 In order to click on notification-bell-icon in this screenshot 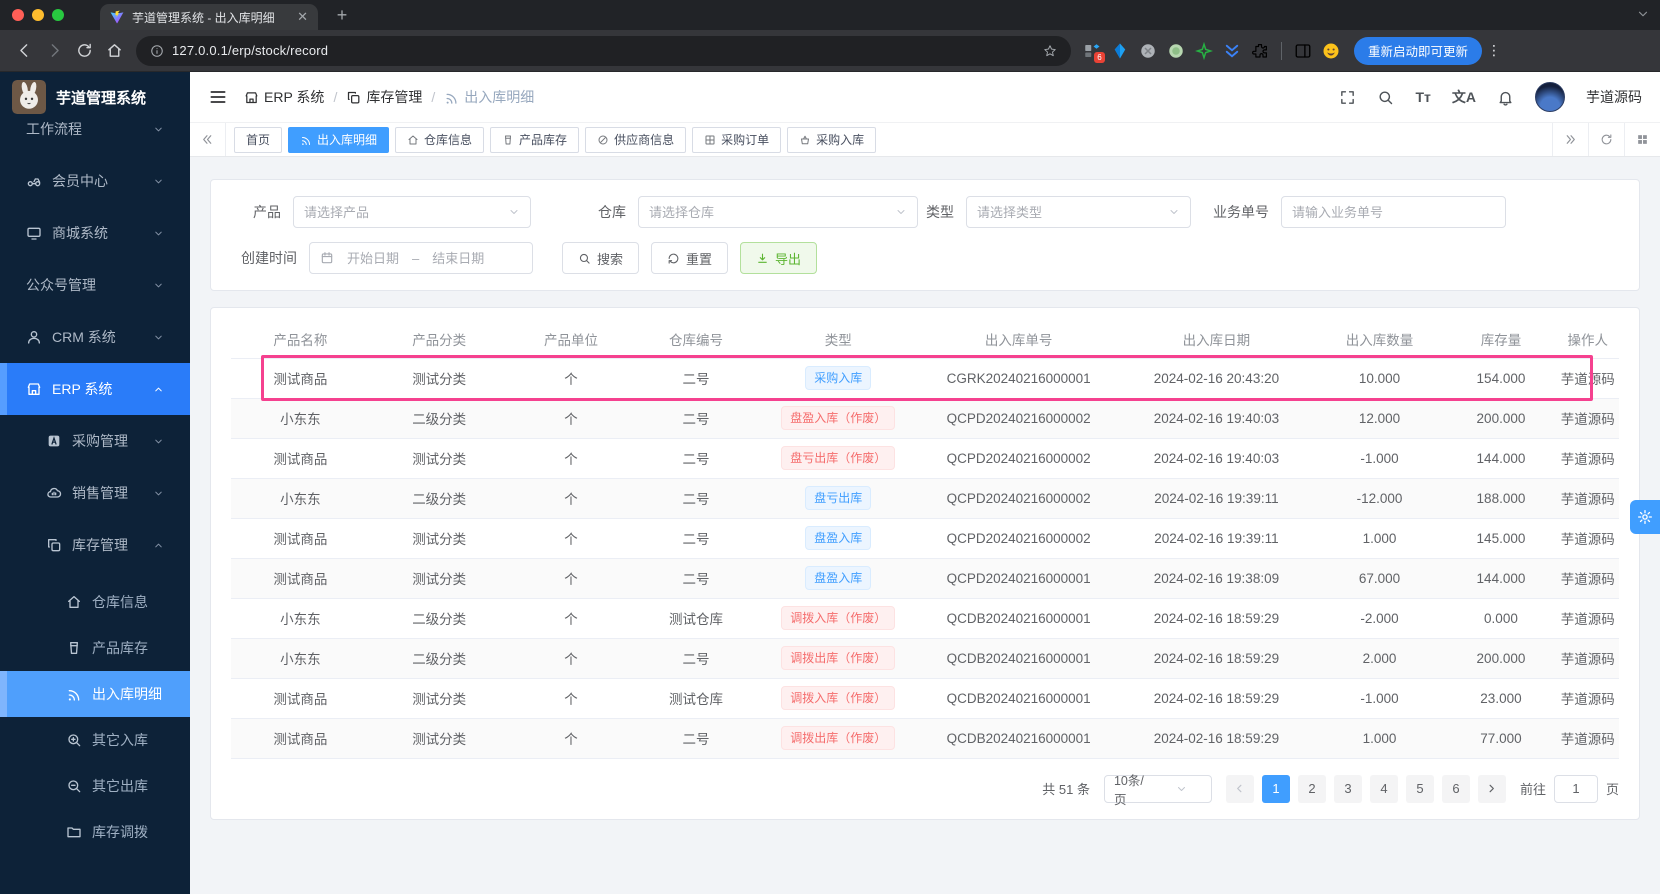, I will do `click(1505, 97)`.